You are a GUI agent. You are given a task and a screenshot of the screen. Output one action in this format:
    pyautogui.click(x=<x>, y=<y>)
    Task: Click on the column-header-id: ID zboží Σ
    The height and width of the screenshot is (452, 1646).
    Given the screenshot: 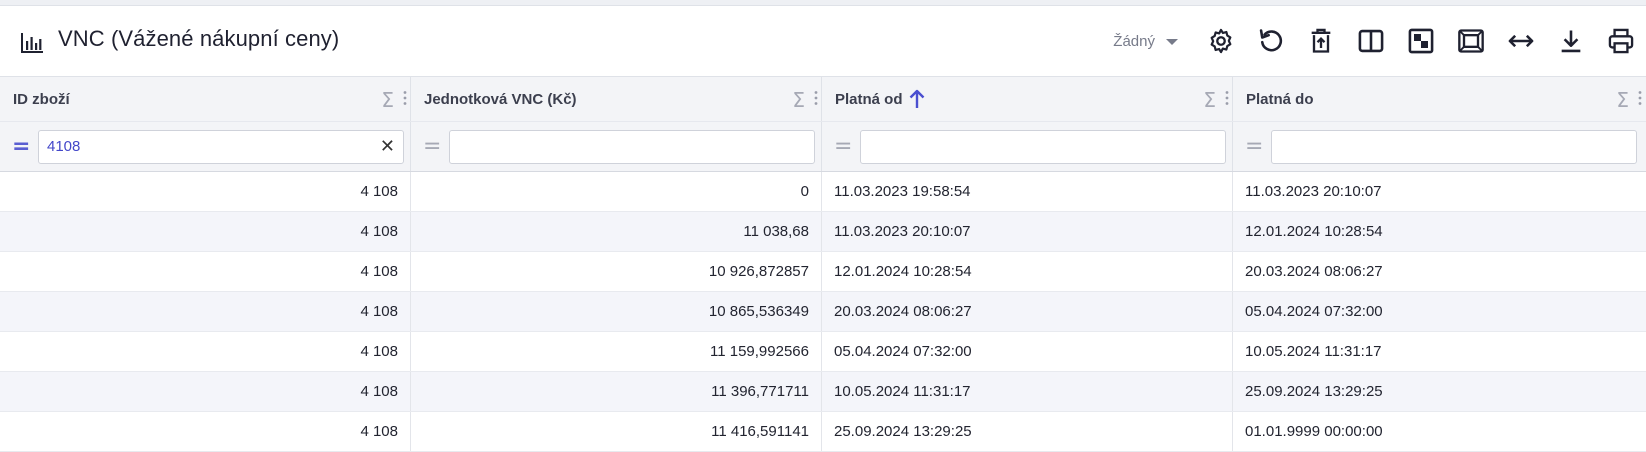 What is the action you would take?
    pyautogui.click(x=205, y=99)
    